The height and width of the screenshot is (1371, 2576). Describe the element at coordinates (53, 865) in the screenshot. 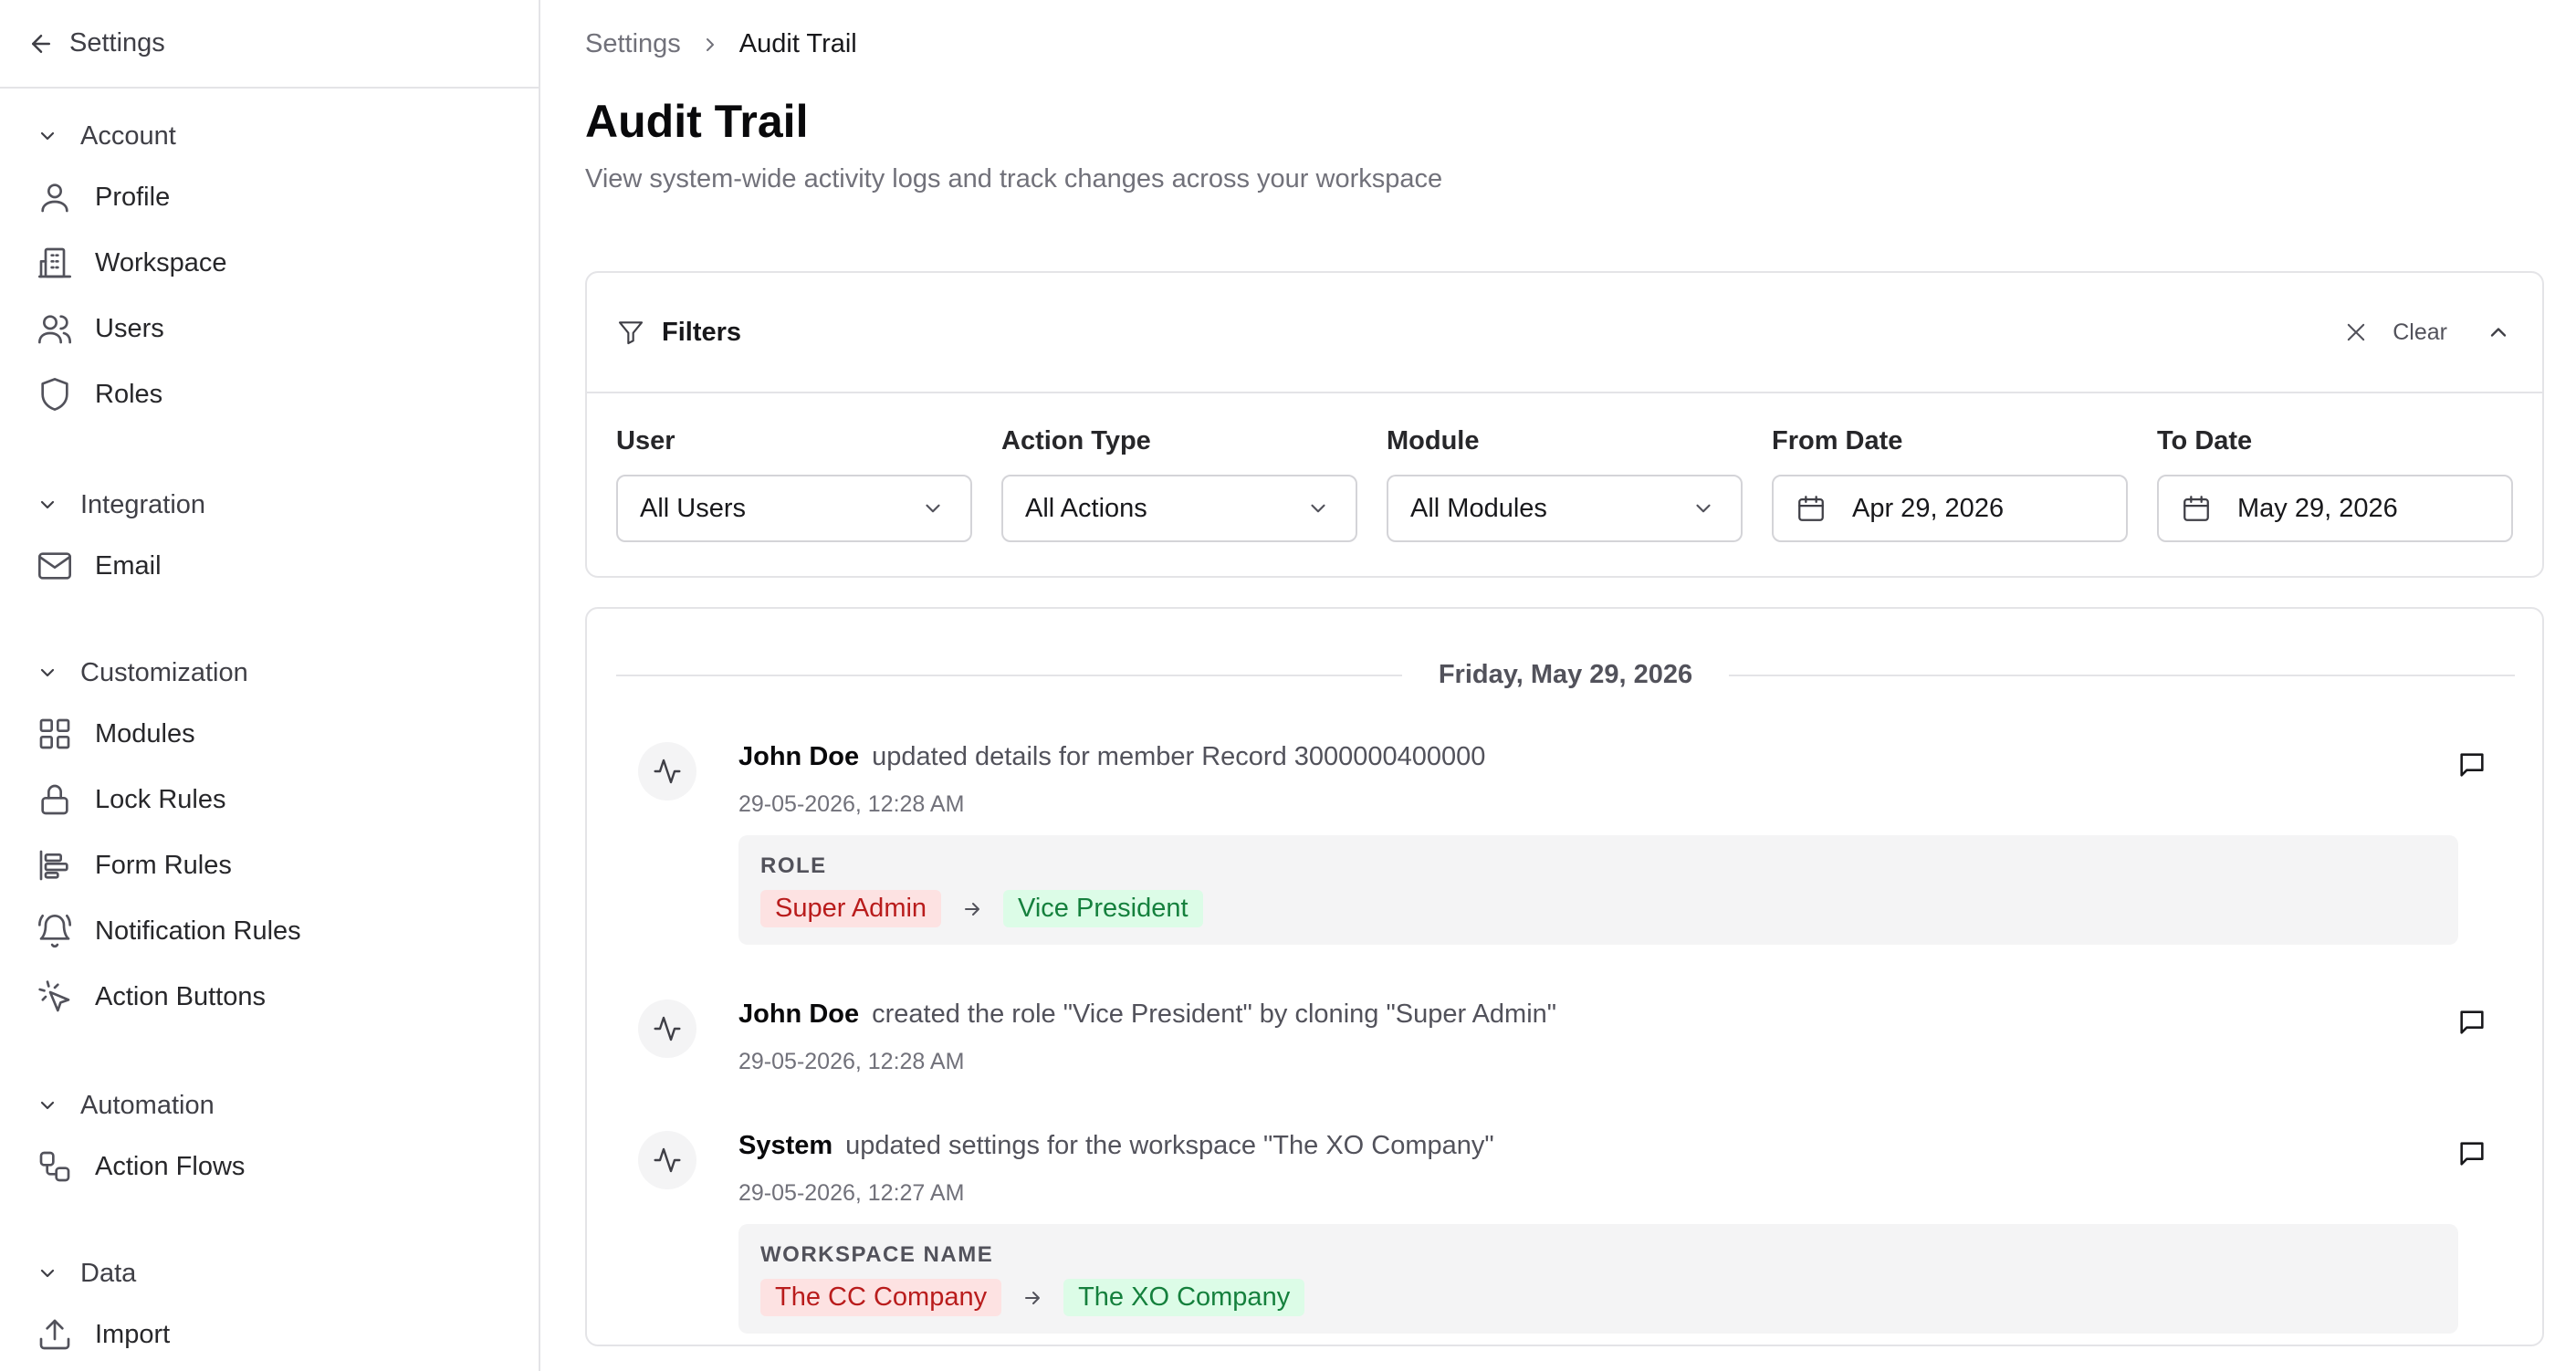

I see `align-left-icon` at that location.